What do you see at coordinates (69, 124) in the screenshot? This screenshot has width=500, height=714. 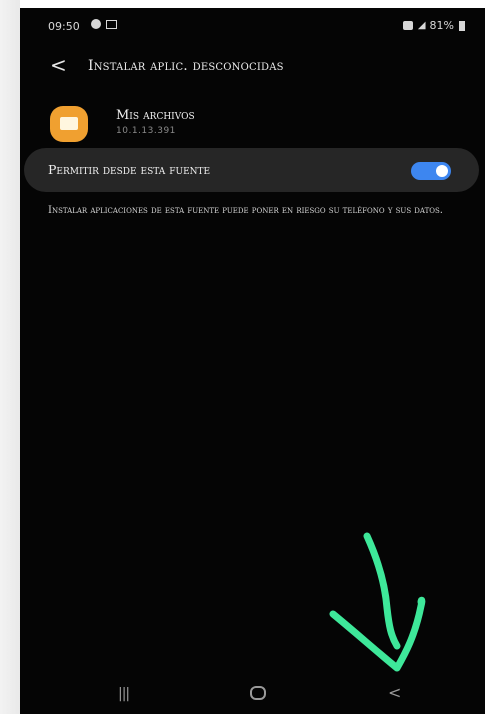 I see `folder-icon` at bounding box center [69, 124].